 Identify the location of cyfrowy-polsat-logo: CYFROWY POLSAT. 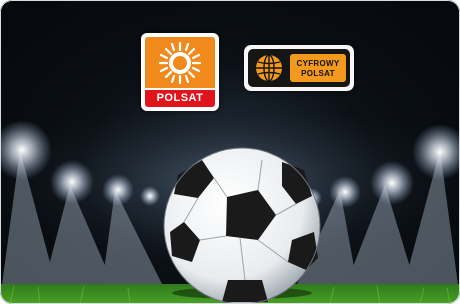
(299, 68).